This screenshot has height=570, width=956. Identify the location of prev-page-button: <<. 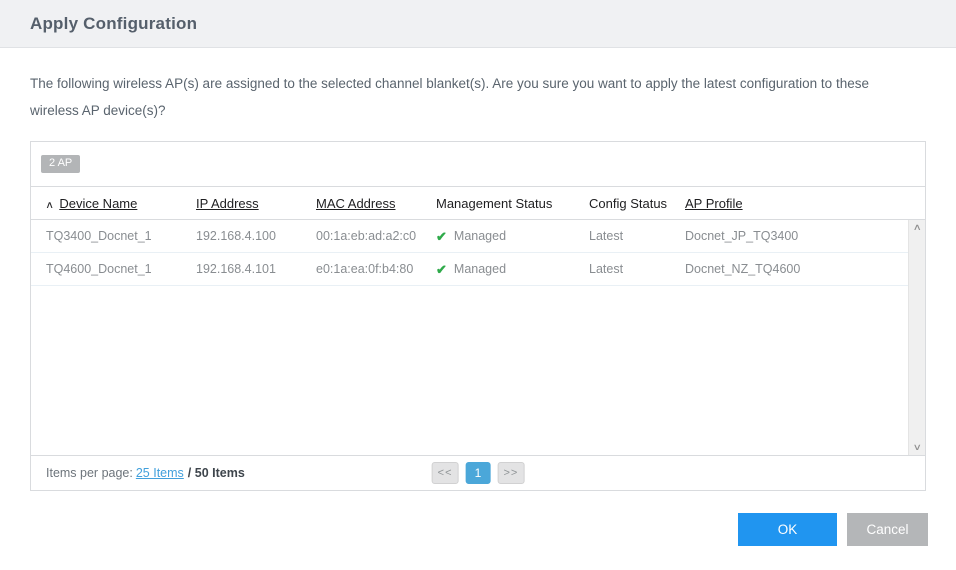
(445, 473).